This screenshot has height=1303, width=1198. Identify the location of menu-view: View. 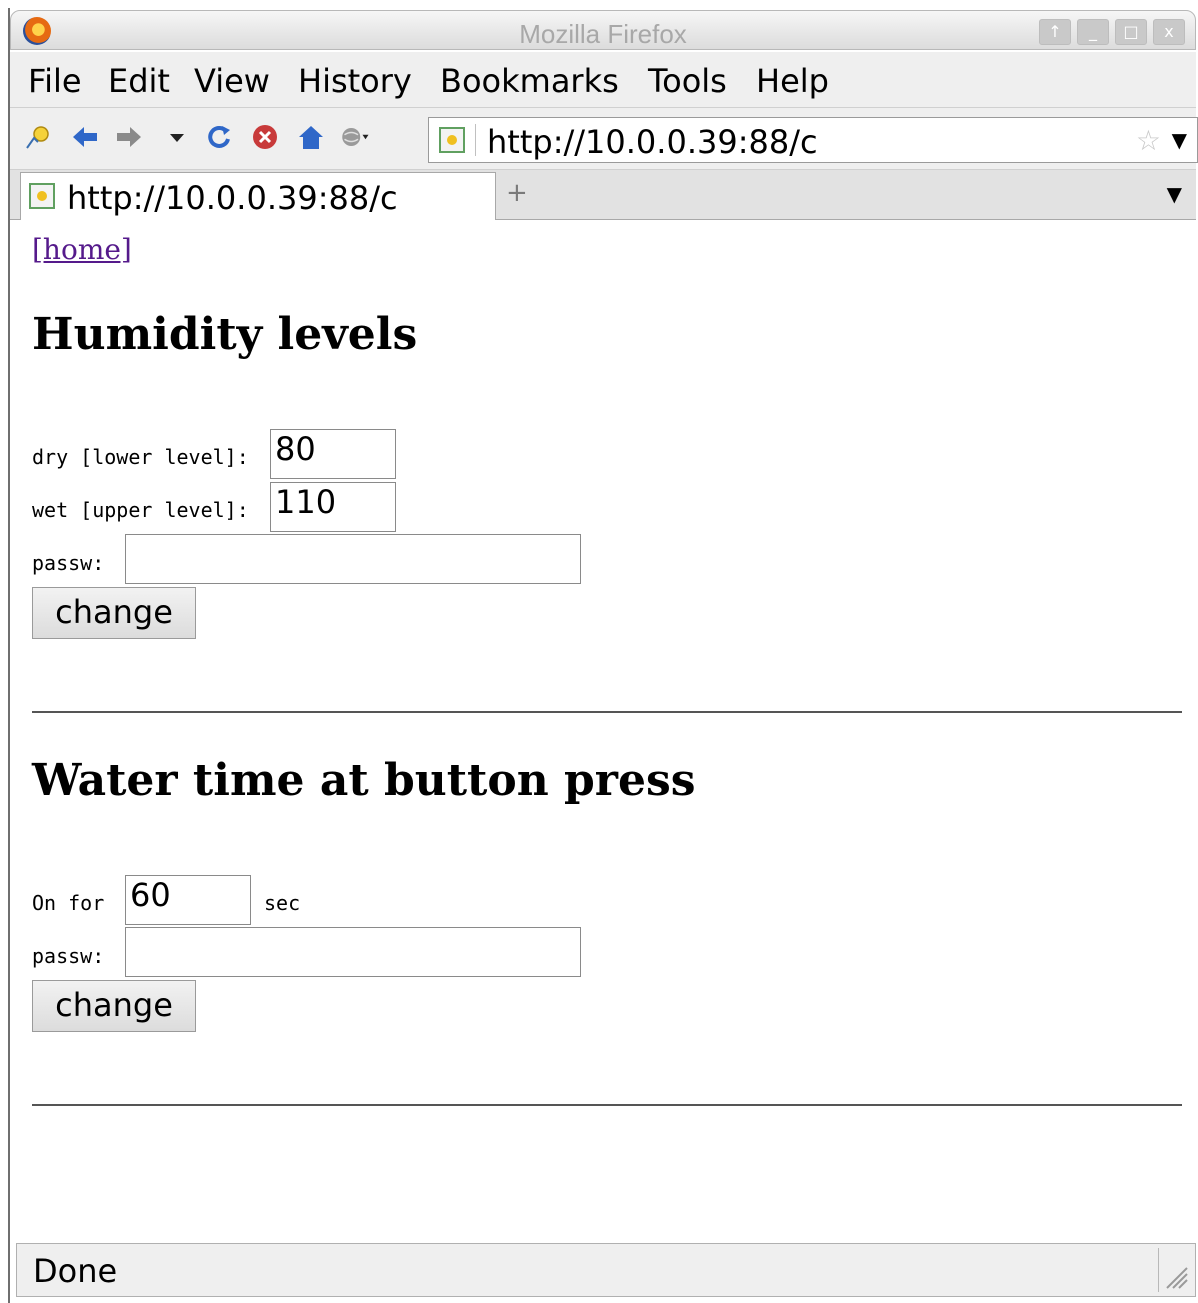
(232, 81).